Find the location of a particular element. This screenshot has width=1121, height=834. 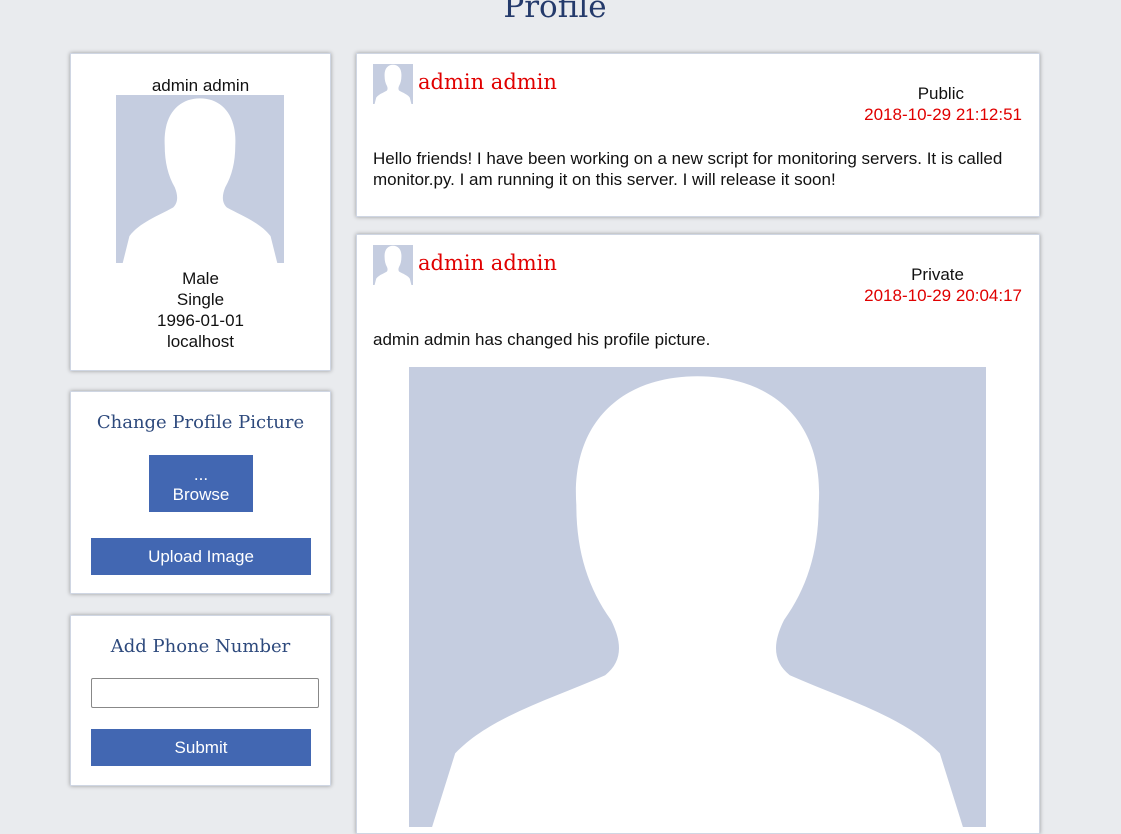

post-date: 2018-10-29 20:04:17 is located at coordinates (943, 295).